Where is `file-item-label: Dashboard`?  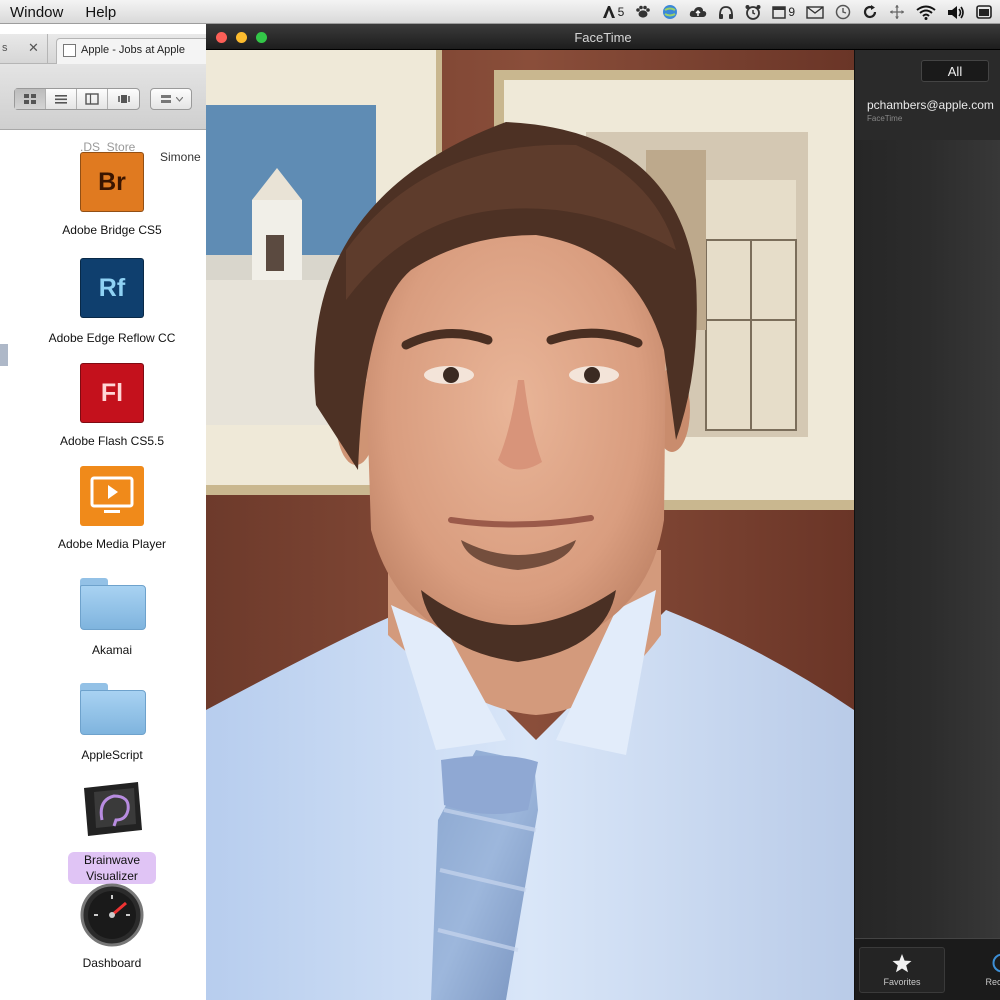
file-item-label: Dashboard is located at coordinates (112, 963).